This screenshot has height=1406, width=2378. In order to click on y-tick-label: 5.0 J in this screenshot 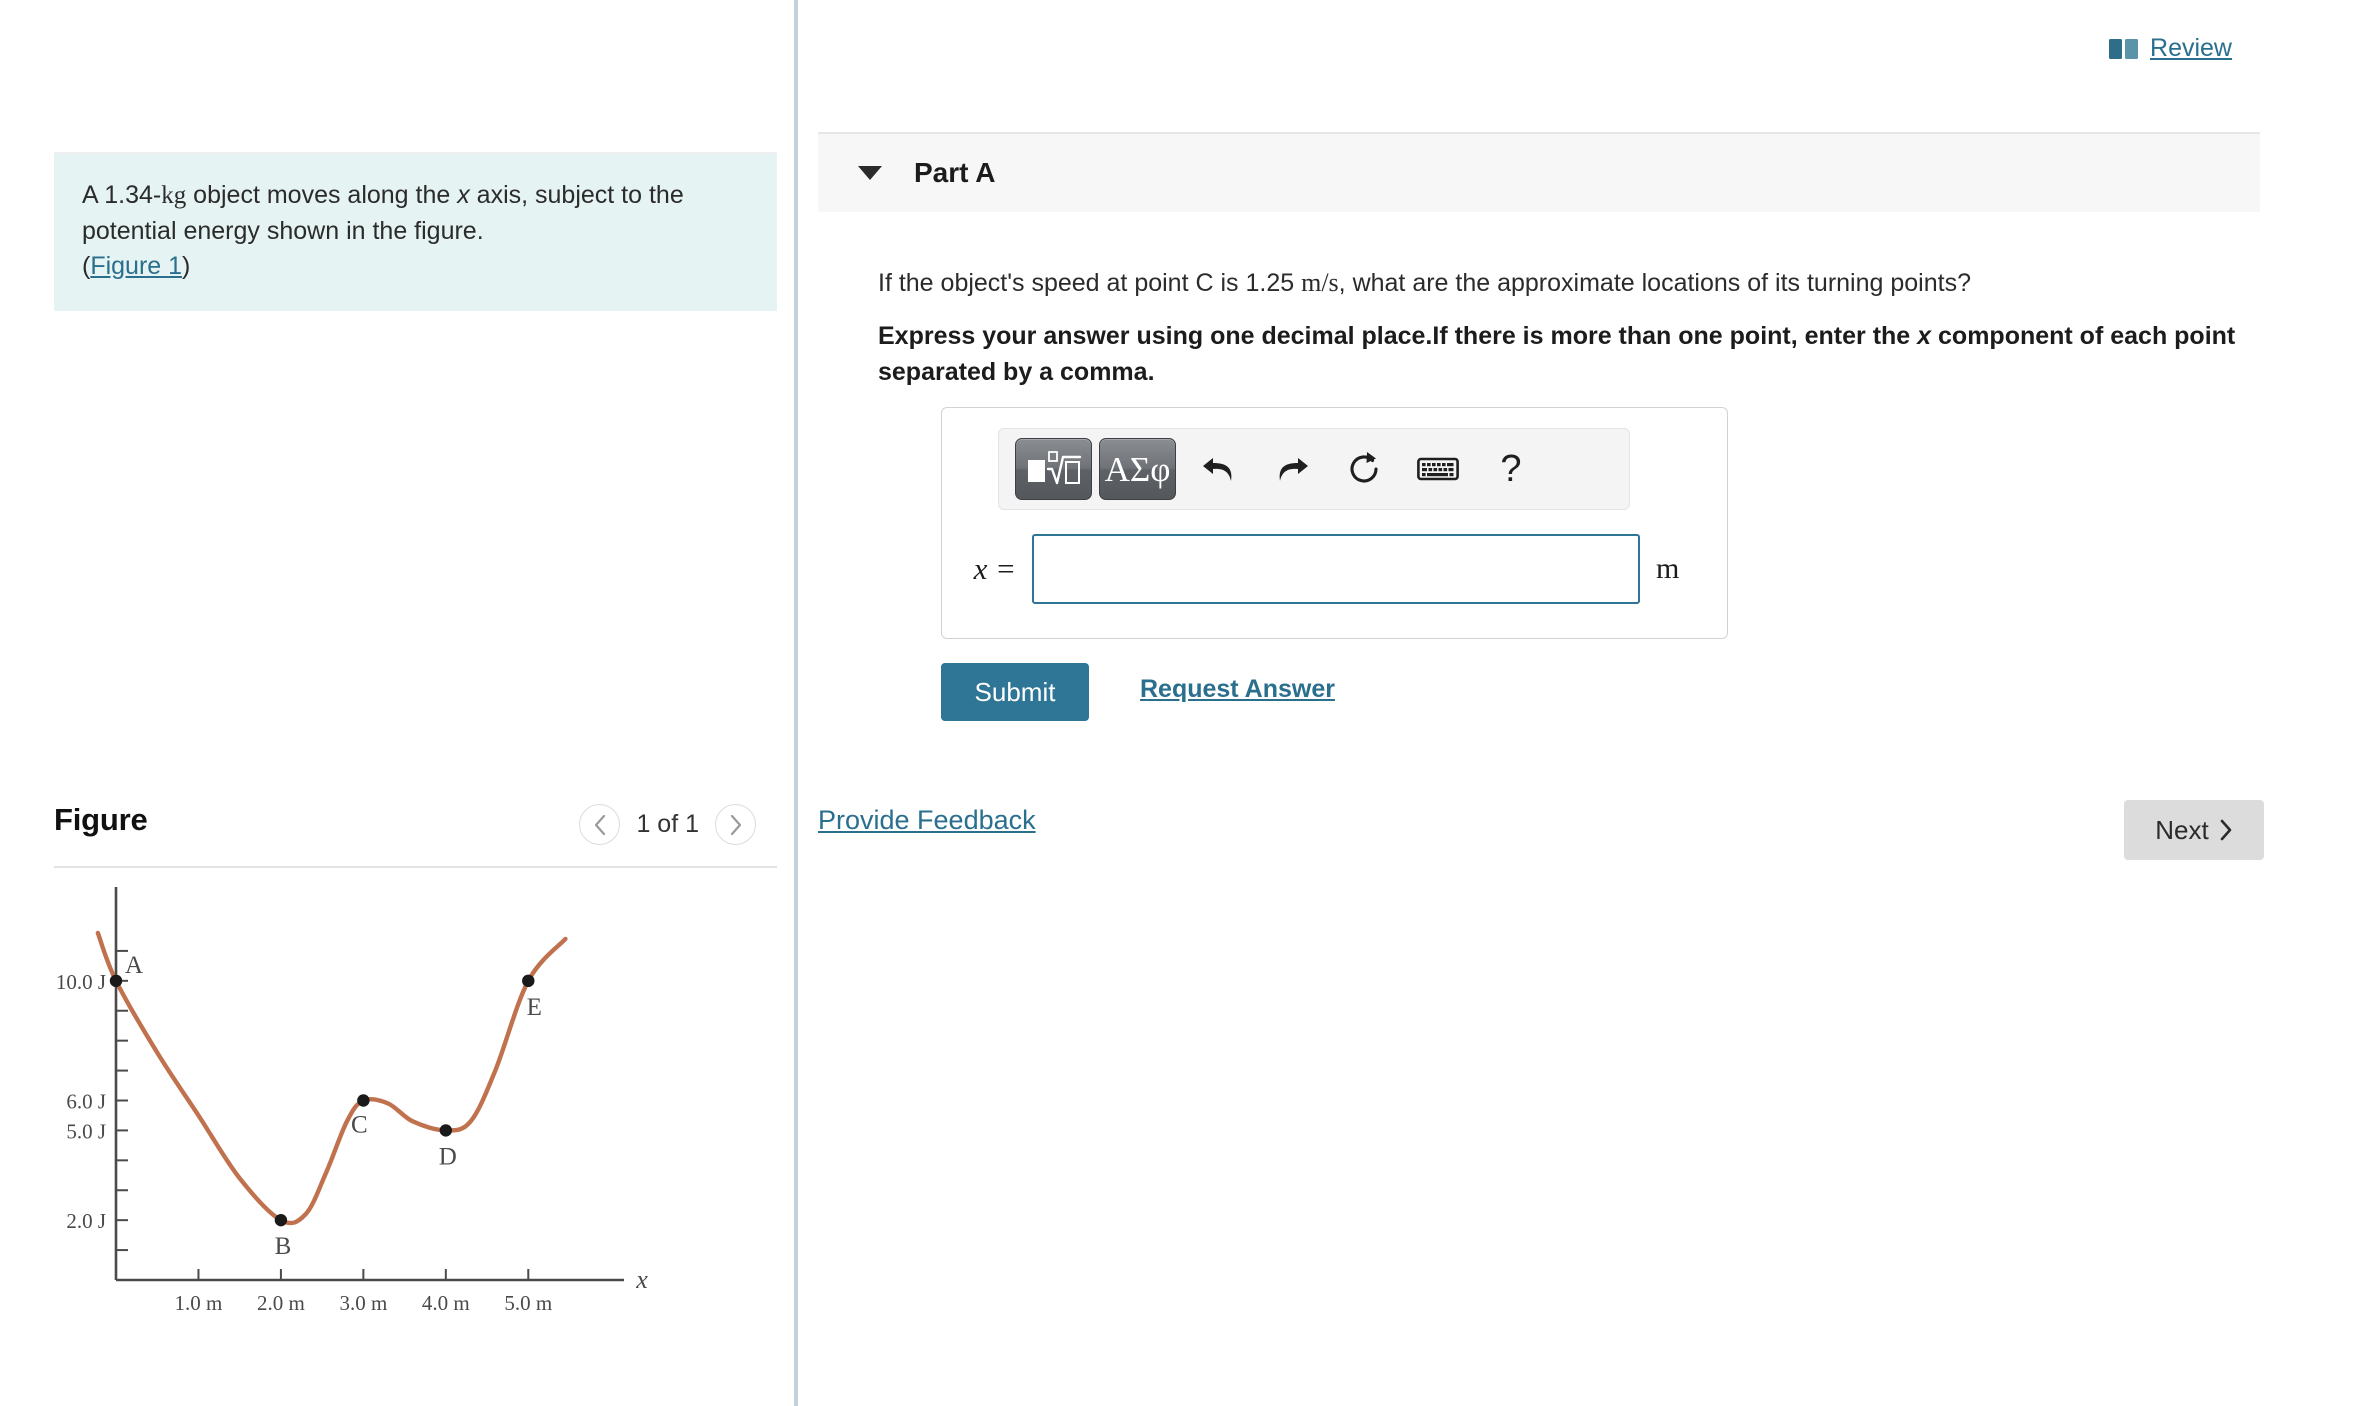, I will do `click(86, 1131)`.